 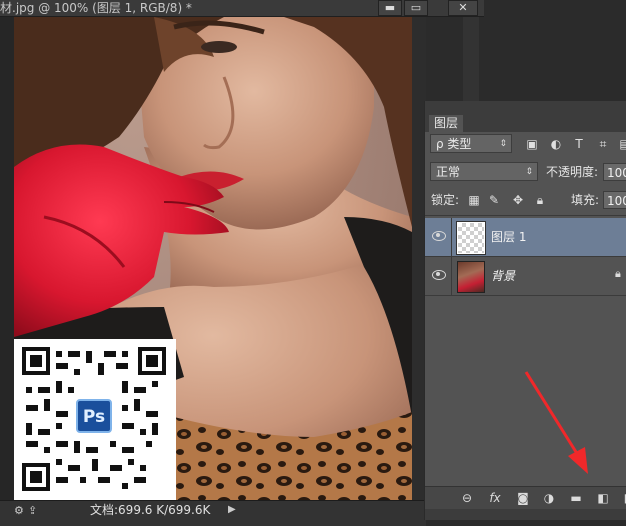 I want to click on annotation-arrow-line, so click(x=553, y=416).